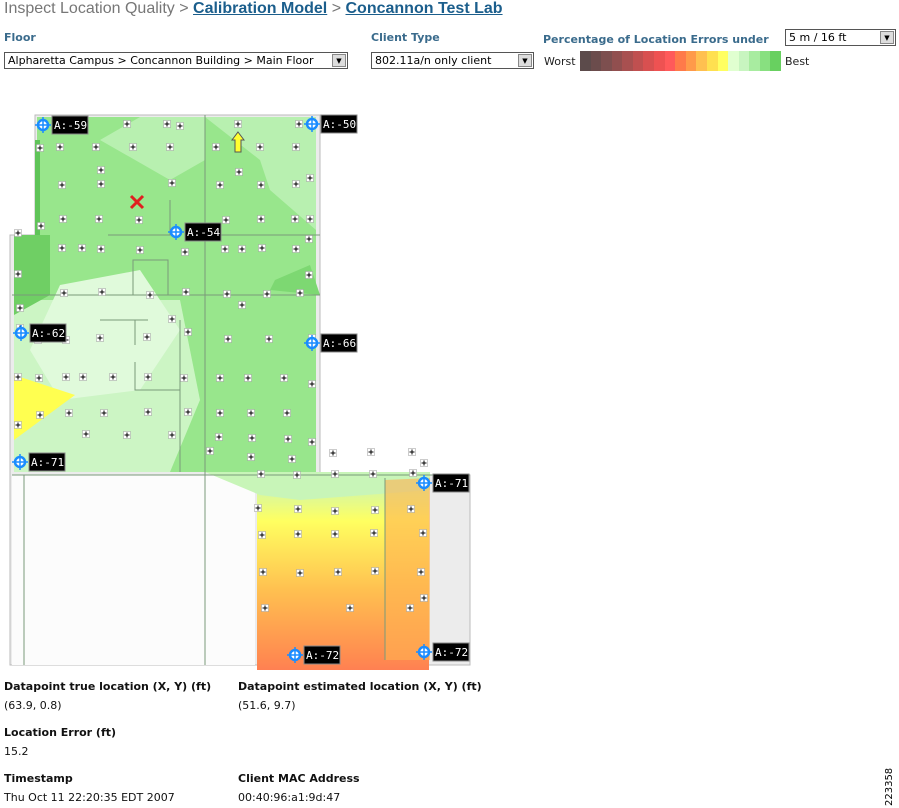 This screenshot has width=899, height=808. Describe the element at coordinates (424, 8) in the screenshot. I see `concannon-test-lab-link: Concannon Test Lab` at that location.